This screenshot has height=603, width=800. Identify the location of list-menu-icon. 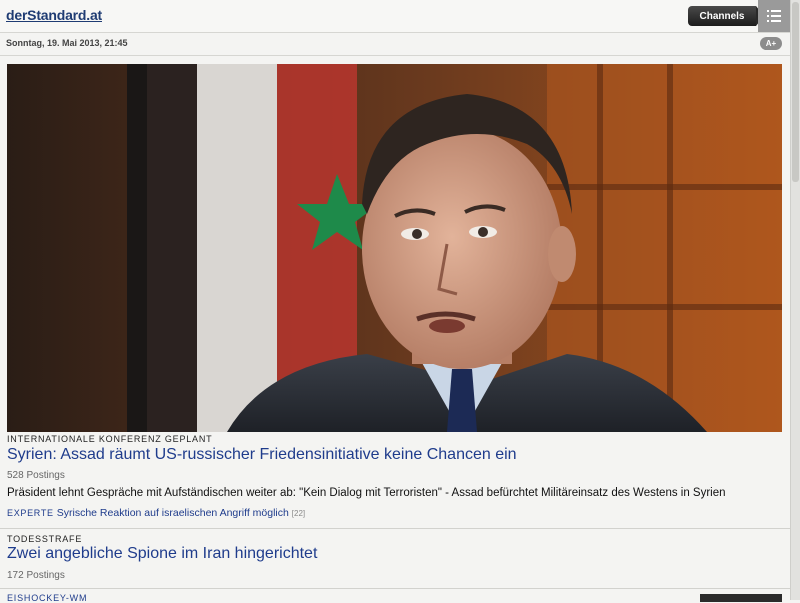
(774, 16).